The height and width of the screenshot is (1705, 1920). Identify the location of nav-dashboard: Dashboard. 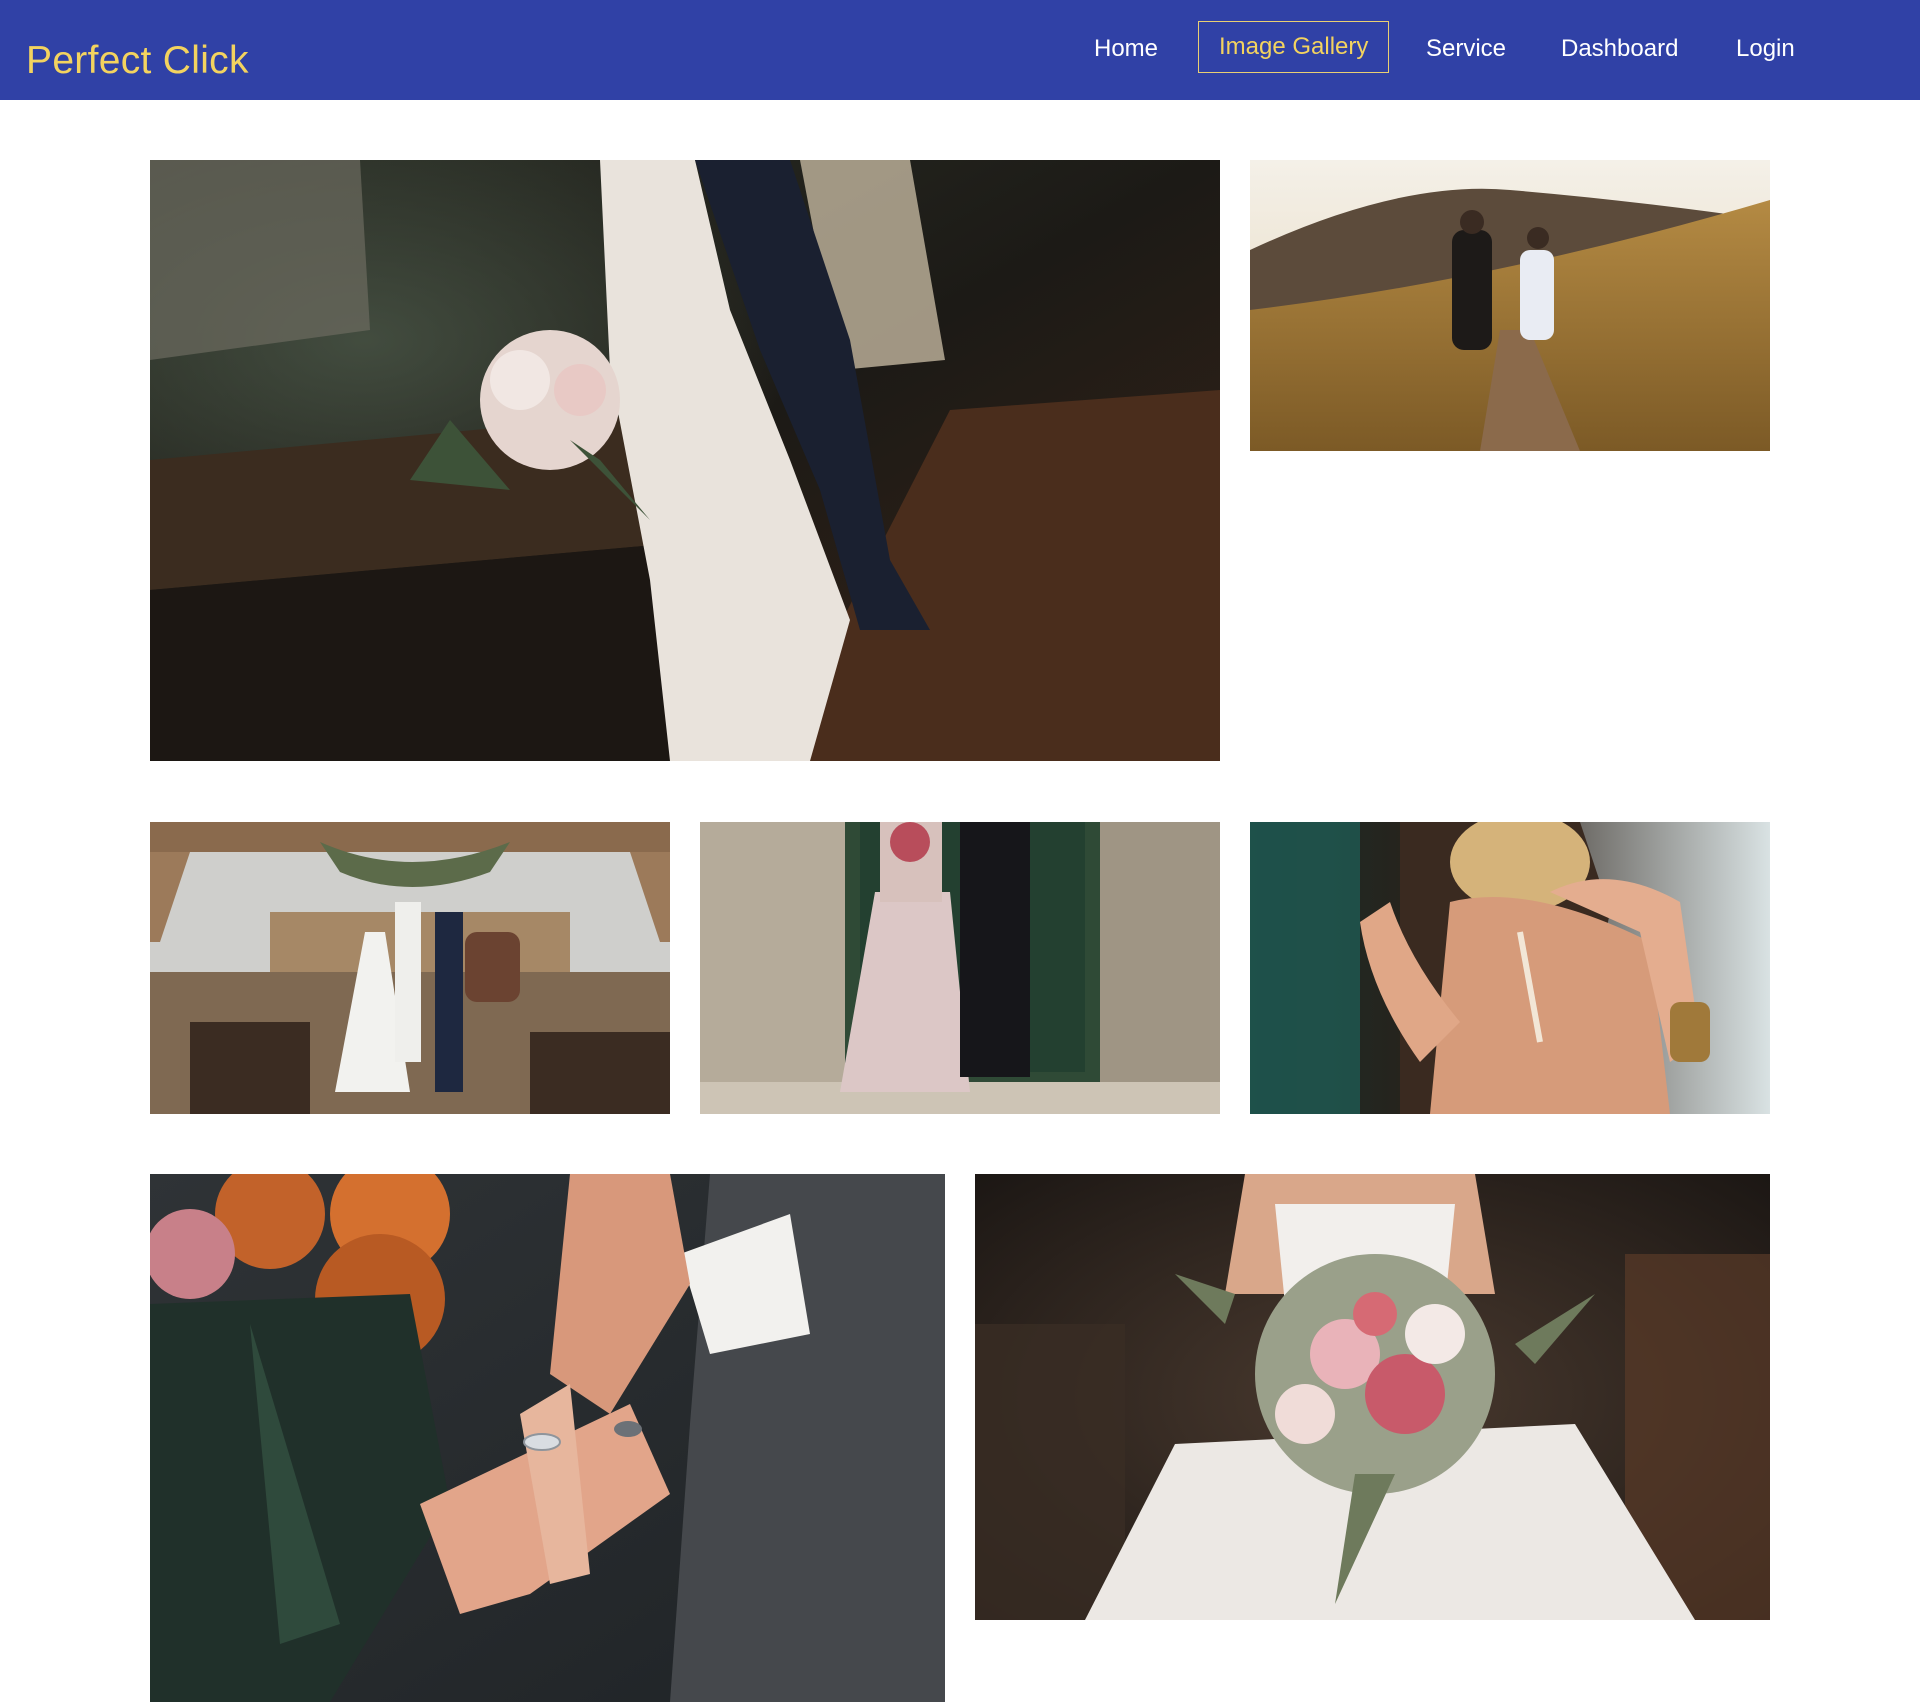
(1619, 49).